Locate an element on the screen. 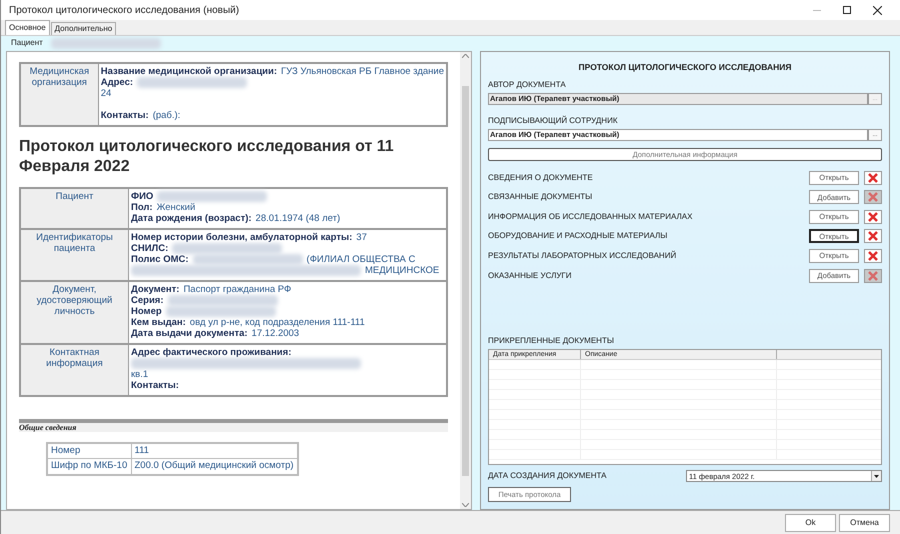 The image size is (900, 534). field-value: (ФИЛИАЛ ОБЩЕСТВА С is located at coordinates (361, 259).